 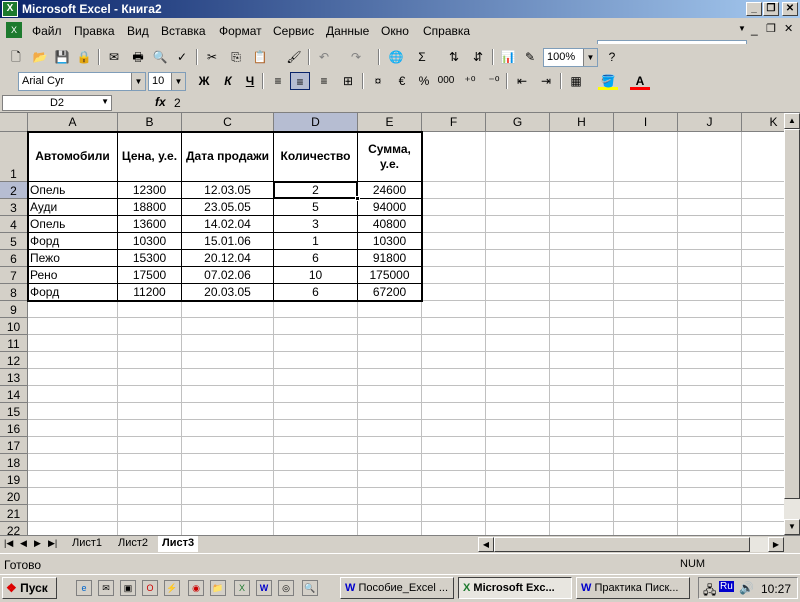 What do you see at coordinates (150, 241) in the screenshot?
I see `table-cell: 10300` at bounding box center [150, 241].